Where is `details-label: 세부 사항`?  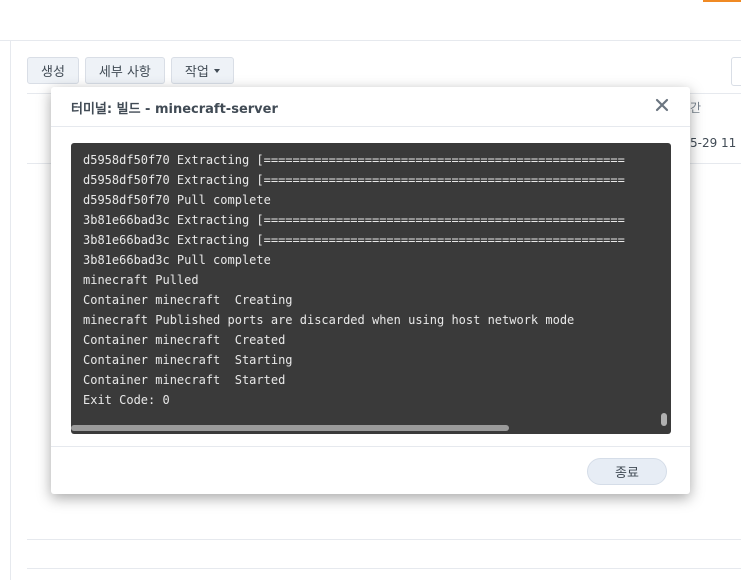
details-label: 세부 사항 is located at coordinates (124, 72).